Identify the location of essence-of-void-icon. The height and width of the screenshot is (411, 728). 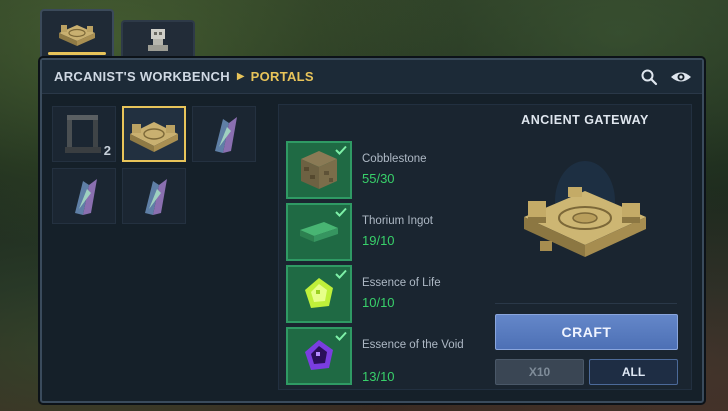
(319, 355).